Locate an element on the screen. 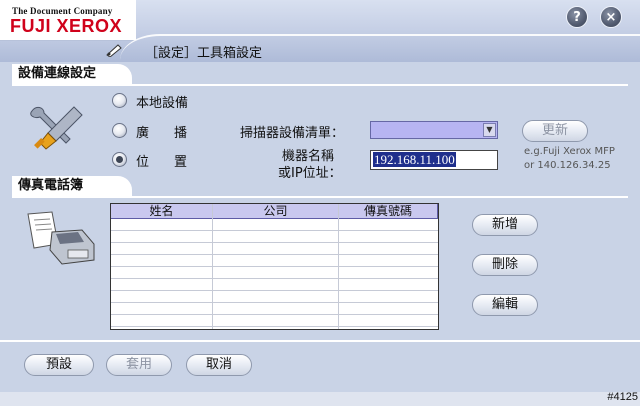 The height and width of the screenshot is (406, 640). help-button: ? is located at coordinates (577, 17).